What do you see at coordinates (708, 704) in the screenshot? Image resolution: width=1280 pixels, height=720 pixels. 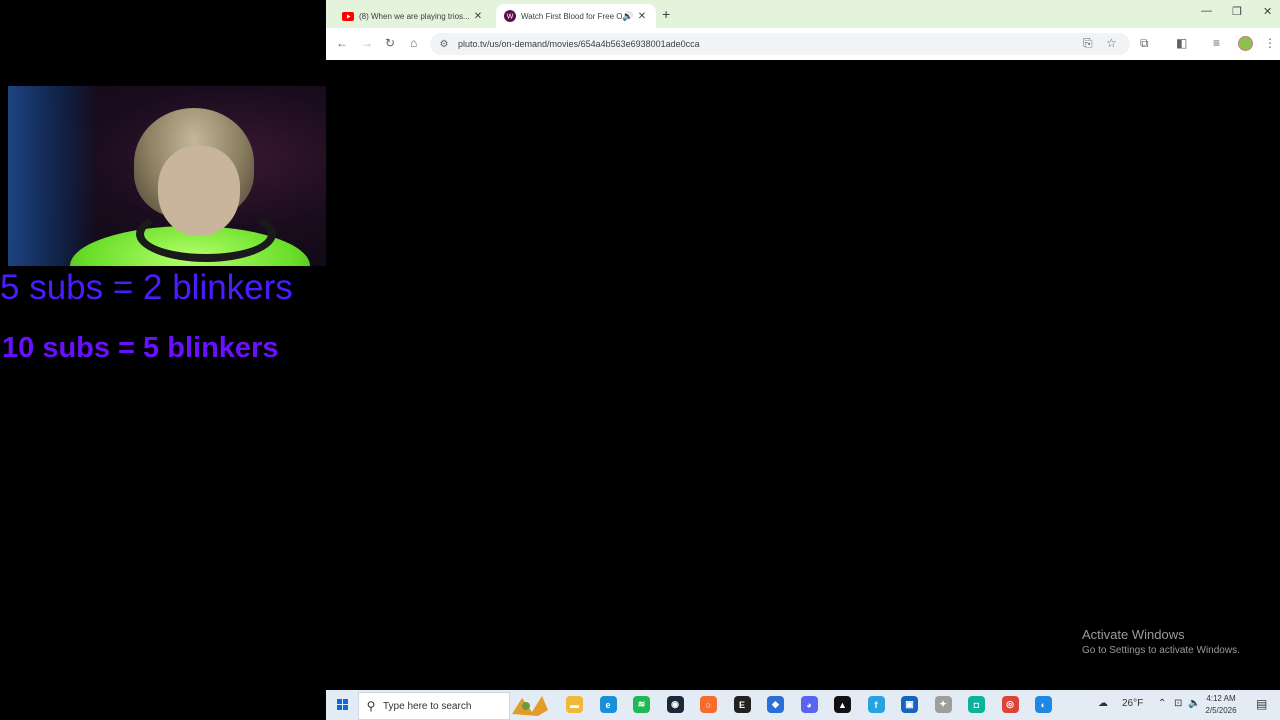 I see `origin-icon: ○` at bounding box center [708, 704].